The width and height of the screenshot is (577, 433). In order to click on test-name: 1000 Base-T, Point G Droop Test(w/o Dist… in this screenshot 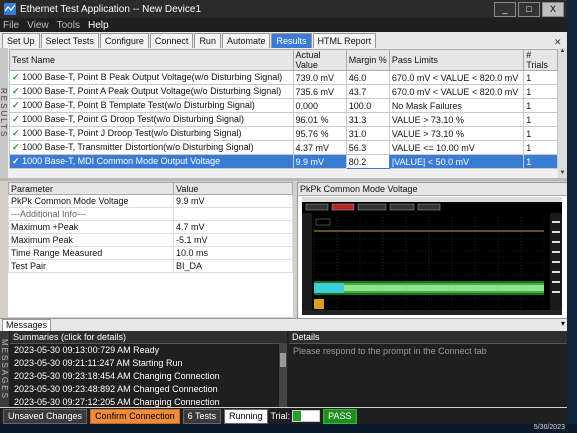, I will do `click(133, 119)`.